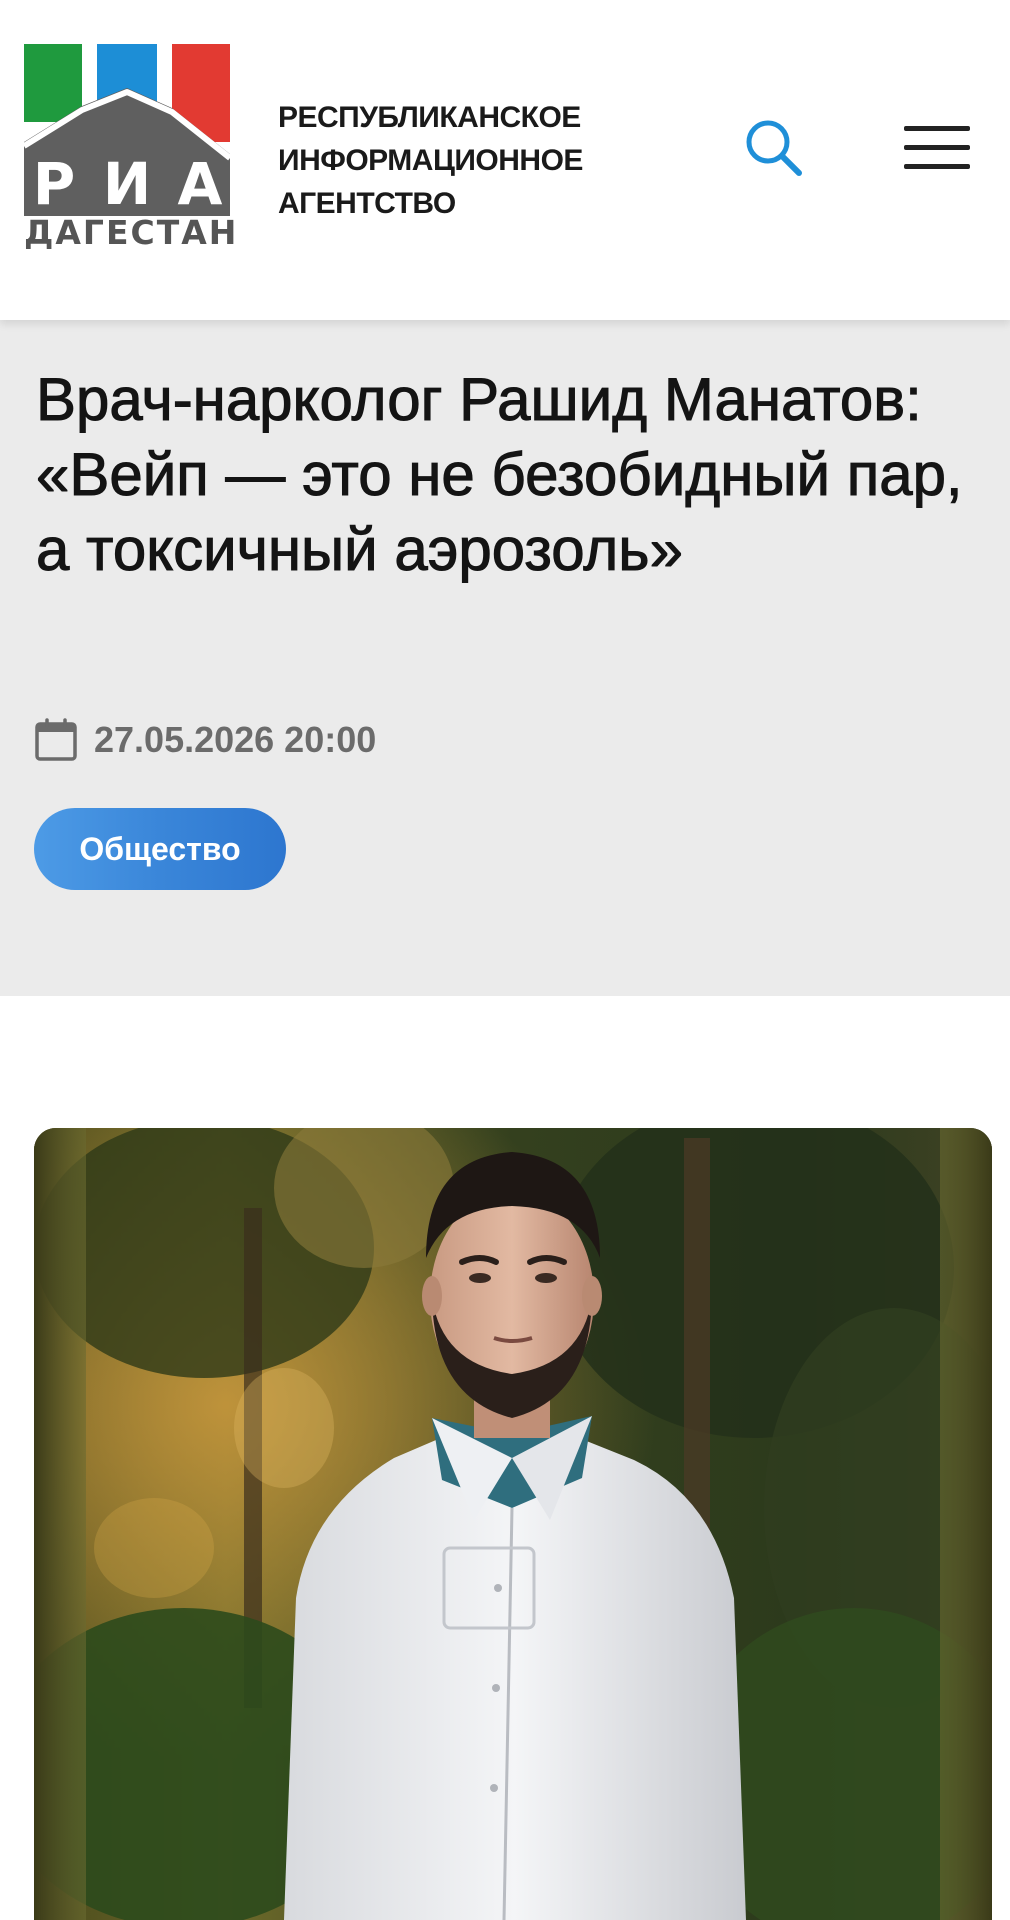  Describe the element at coordinates (131, 232) in the screenshot. I see `logo-word: ДАГЕСТАН` at that location.